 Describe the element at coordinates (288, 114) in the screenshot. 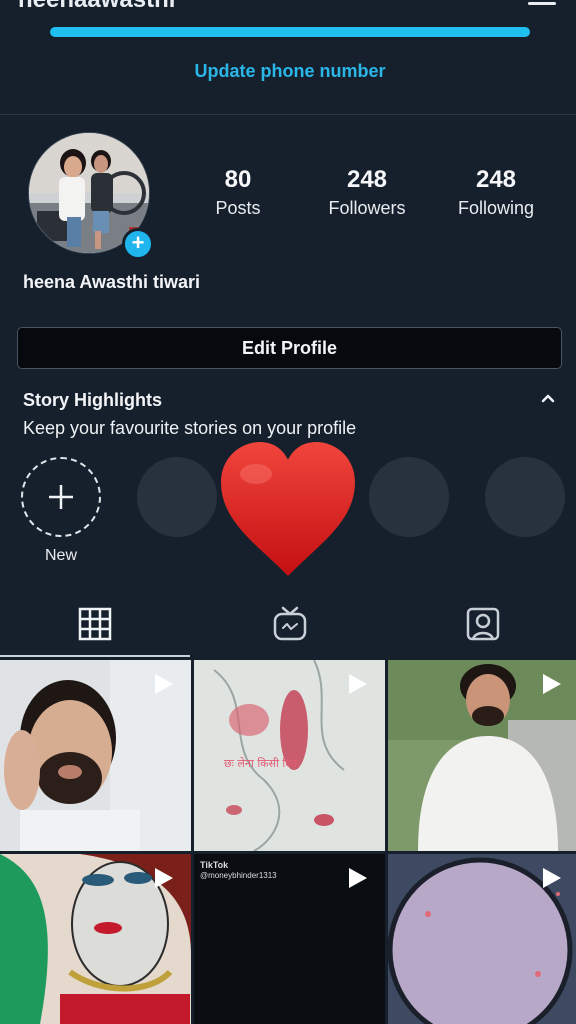

I see `divider` at that location.